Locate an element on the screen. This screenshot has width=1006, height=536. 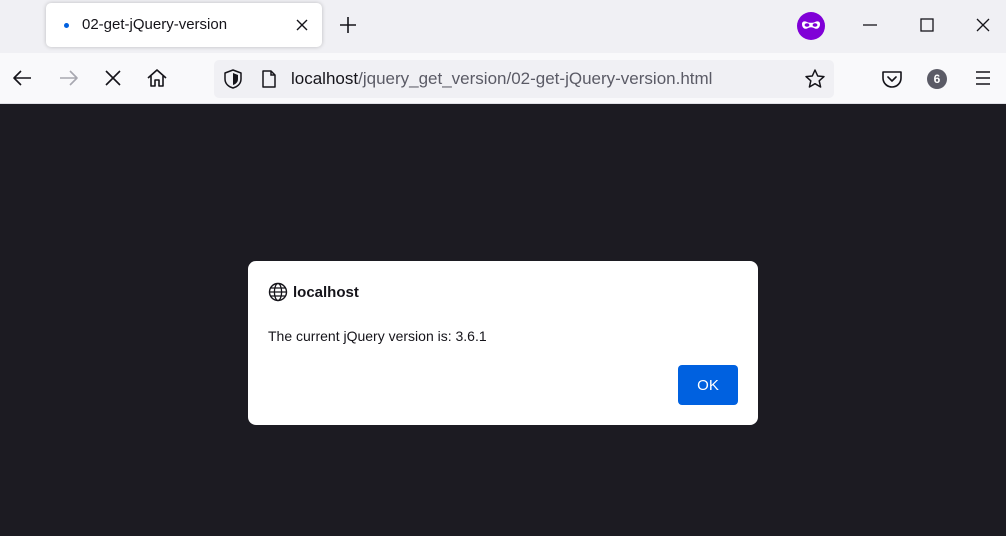
dialog-origin: localhost is located at coordinates (326, 292).